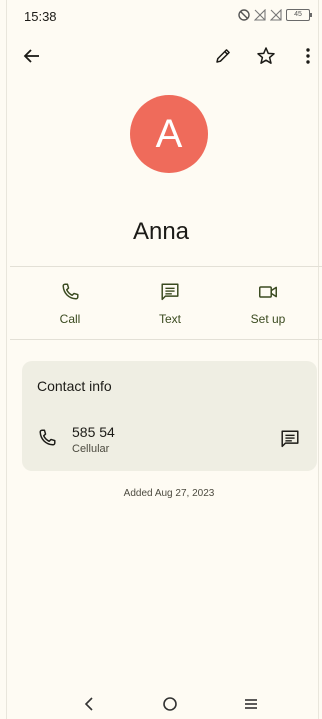  What do you see at coordinates (166, 339) in the screenshot?
I see `divider-bottom` at bounding box center [166, 339].